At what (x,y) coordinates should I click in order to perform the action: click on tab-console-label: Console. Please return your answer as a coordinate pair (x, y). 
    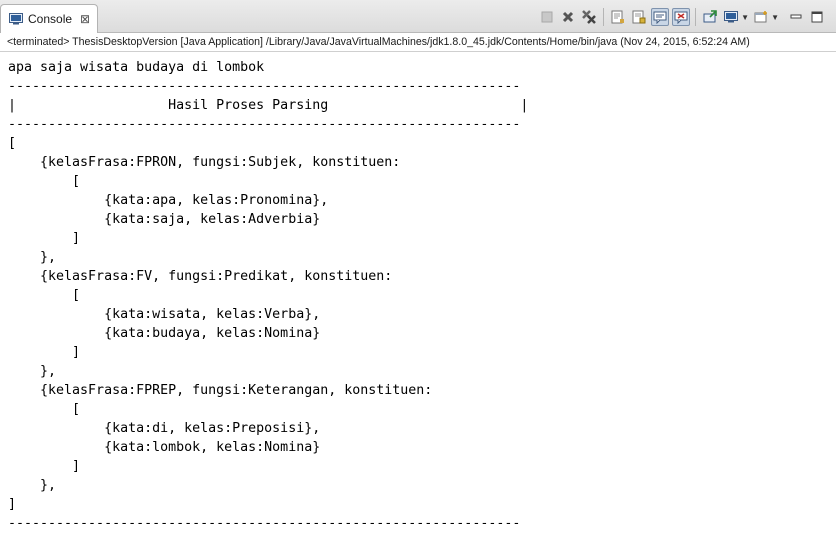
    Looking at the image, I should click on (50, 19).